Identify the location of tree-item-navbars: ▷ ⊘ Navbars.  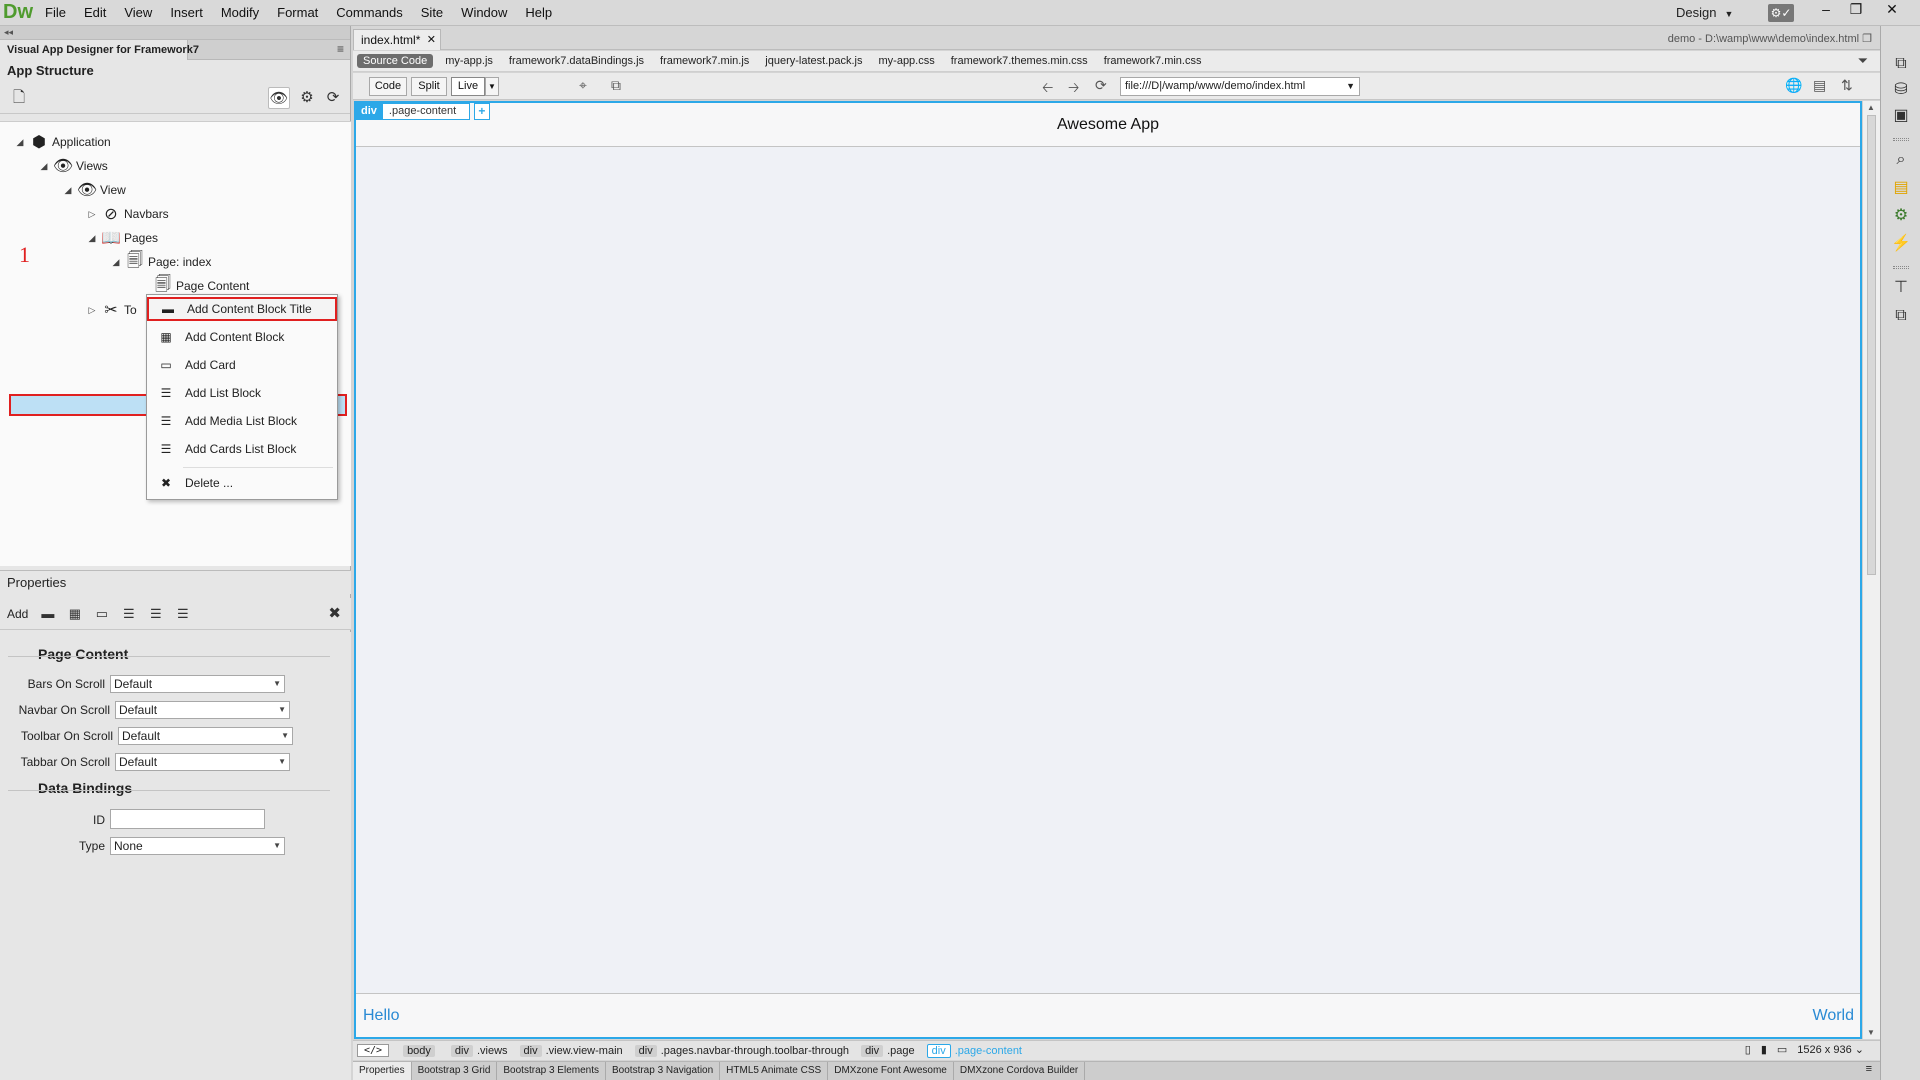
(127, 214).